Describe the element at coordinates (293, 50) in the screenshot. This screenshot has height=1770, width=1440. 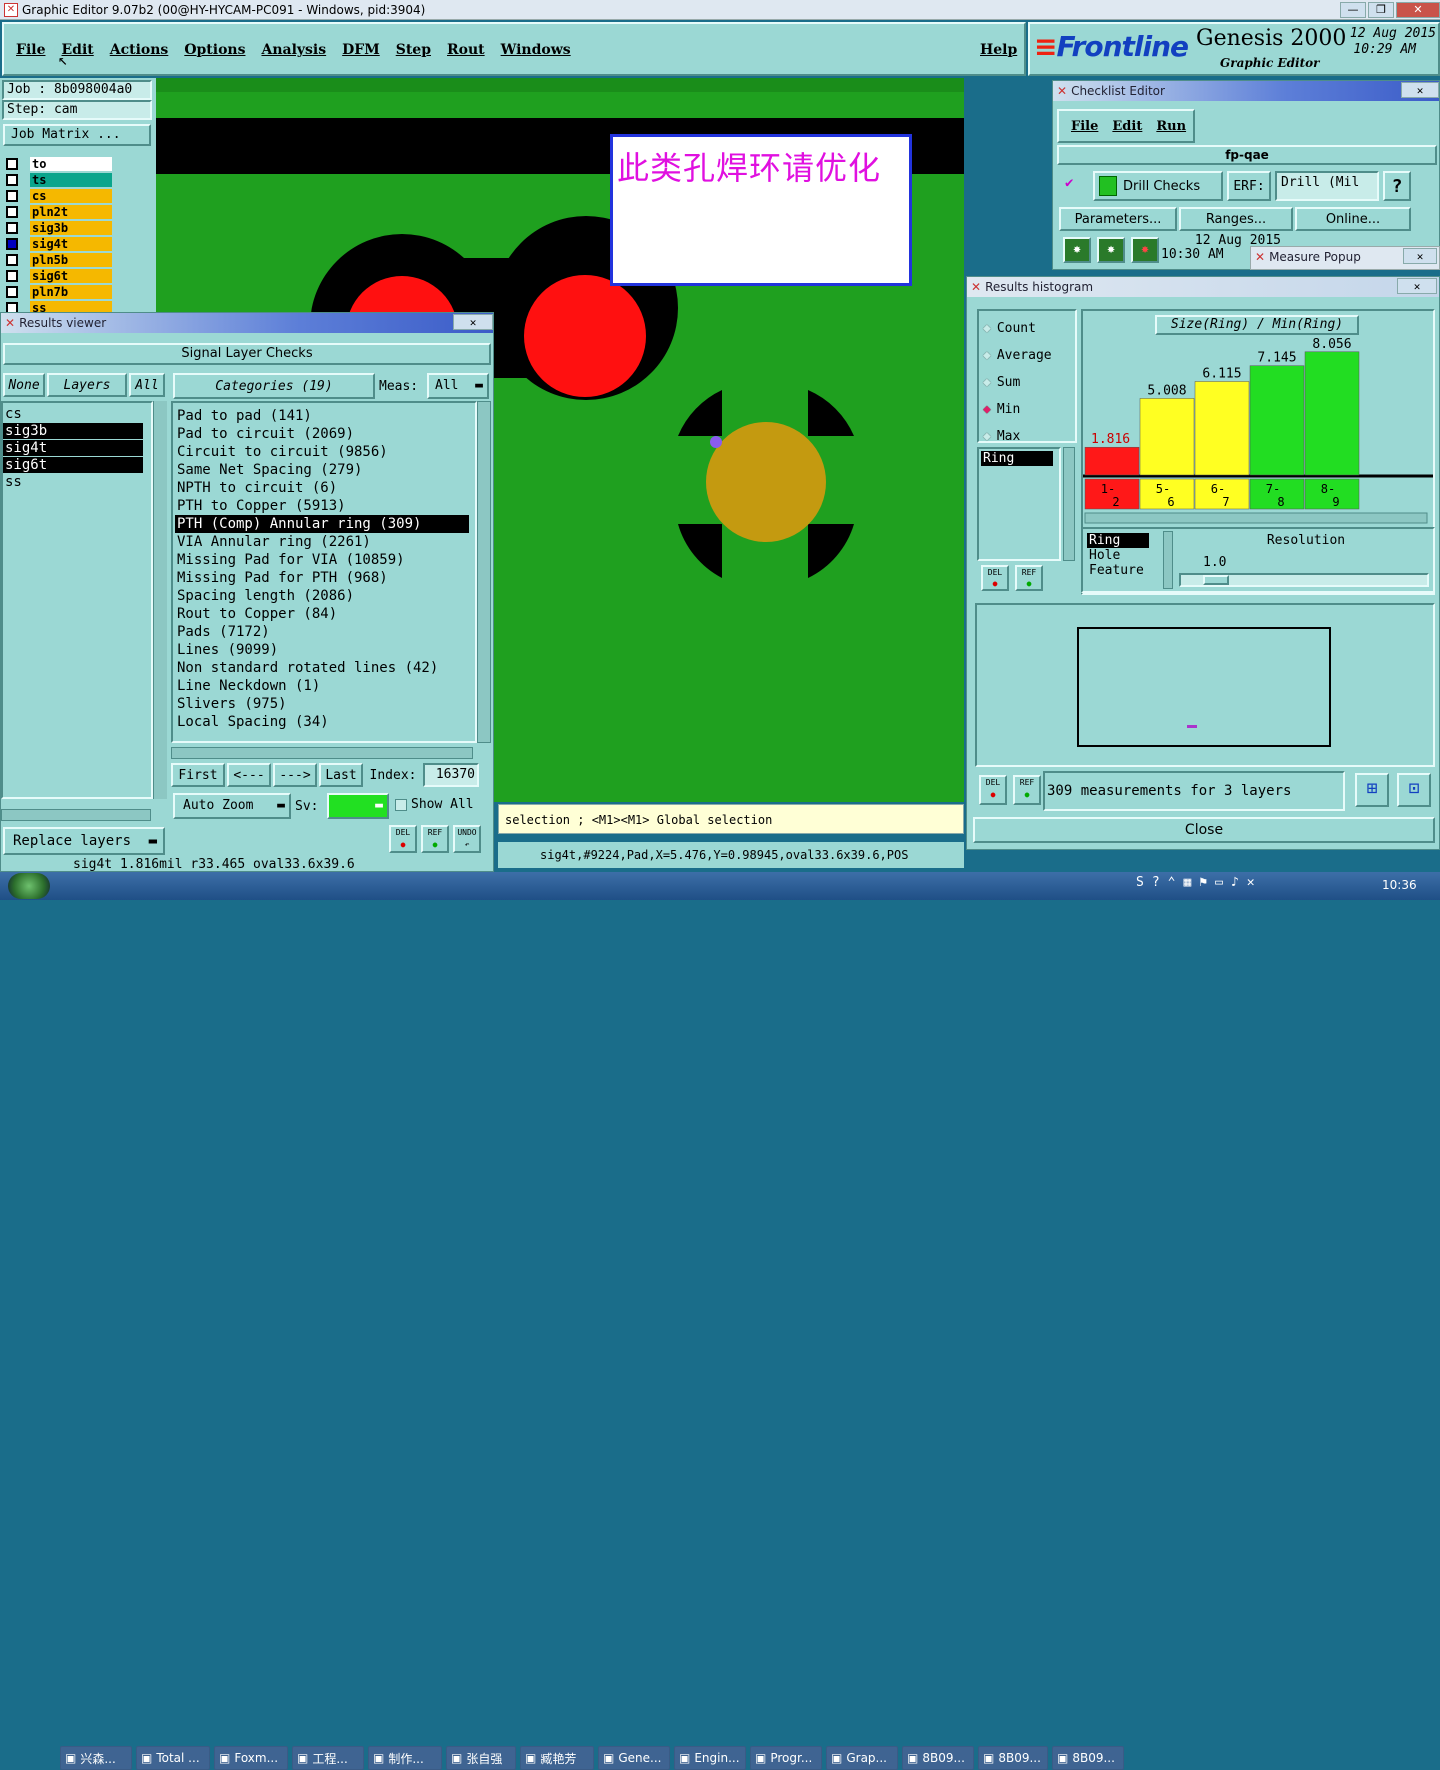
I see `menu-analysis: Analysis` at that location.